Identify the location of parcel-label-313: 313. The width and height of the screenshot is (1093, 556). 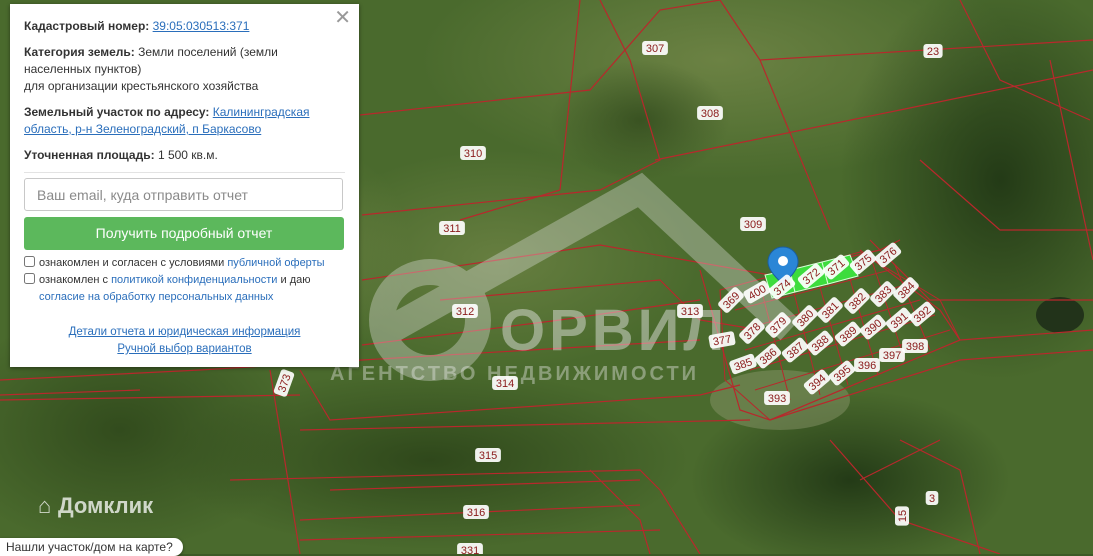
(690, 311).